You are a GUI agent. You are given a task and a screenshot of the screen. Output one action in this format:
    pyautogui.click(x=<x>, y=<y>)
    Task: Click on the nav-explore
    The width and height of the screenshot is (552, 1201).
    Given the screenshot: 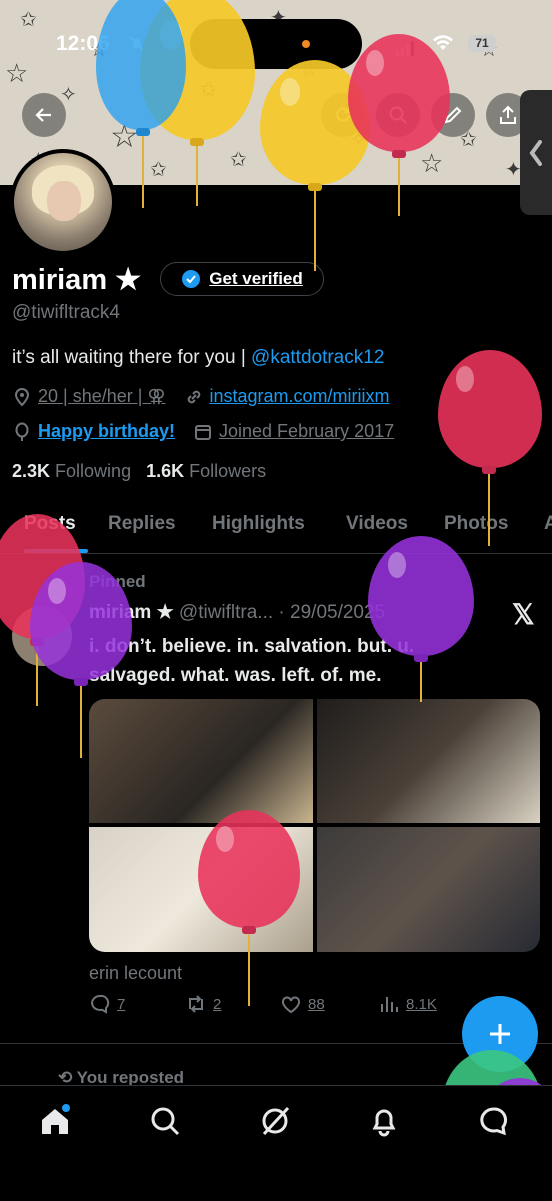 What is the action you would take?
    pyautogui.click(x=165, y=1121)
    